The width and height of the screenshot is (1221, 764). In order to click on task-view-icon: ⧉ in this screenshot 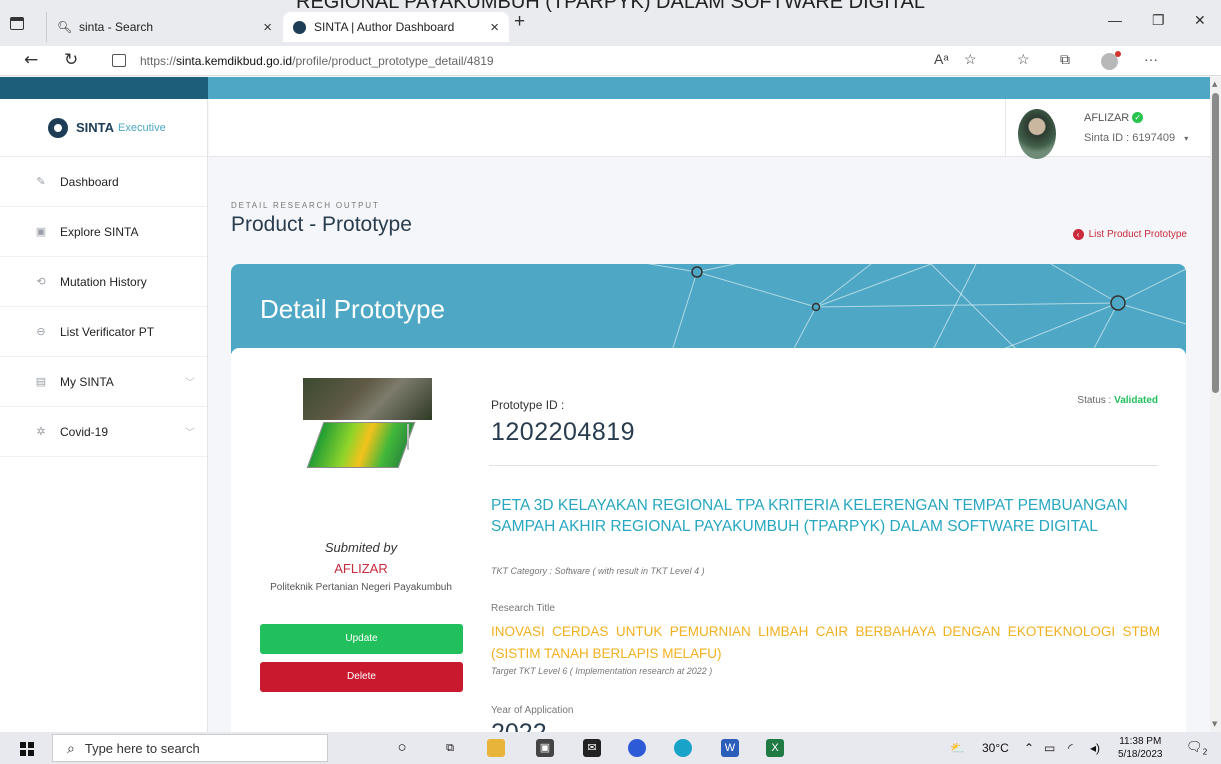, I will do `click(450, 748)`.